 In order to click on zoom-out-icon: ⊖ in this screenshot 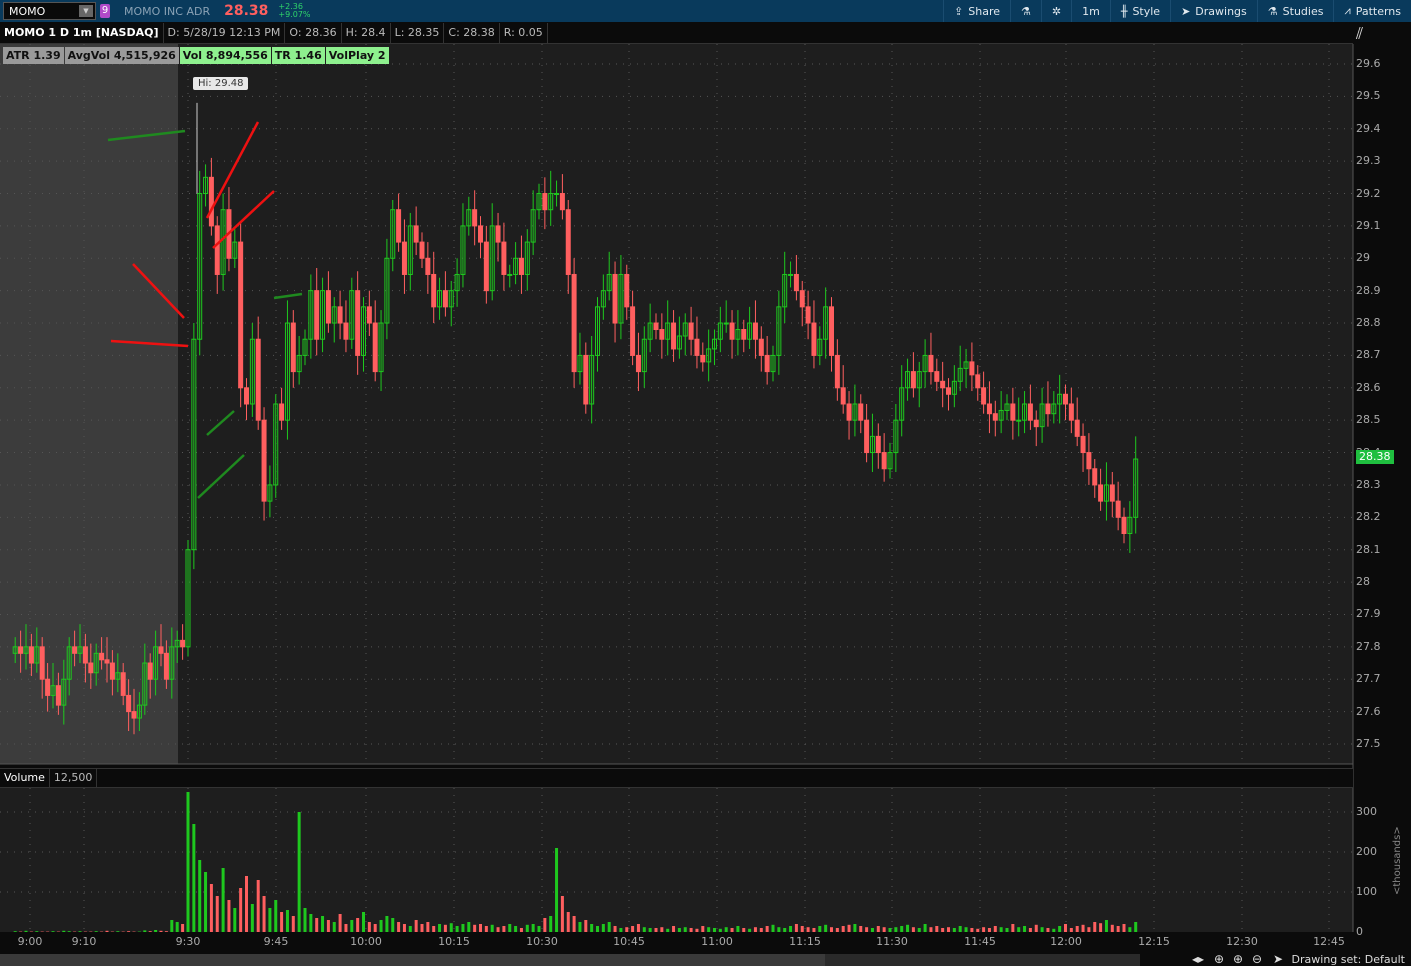, I will do `click(1257, 959)`.